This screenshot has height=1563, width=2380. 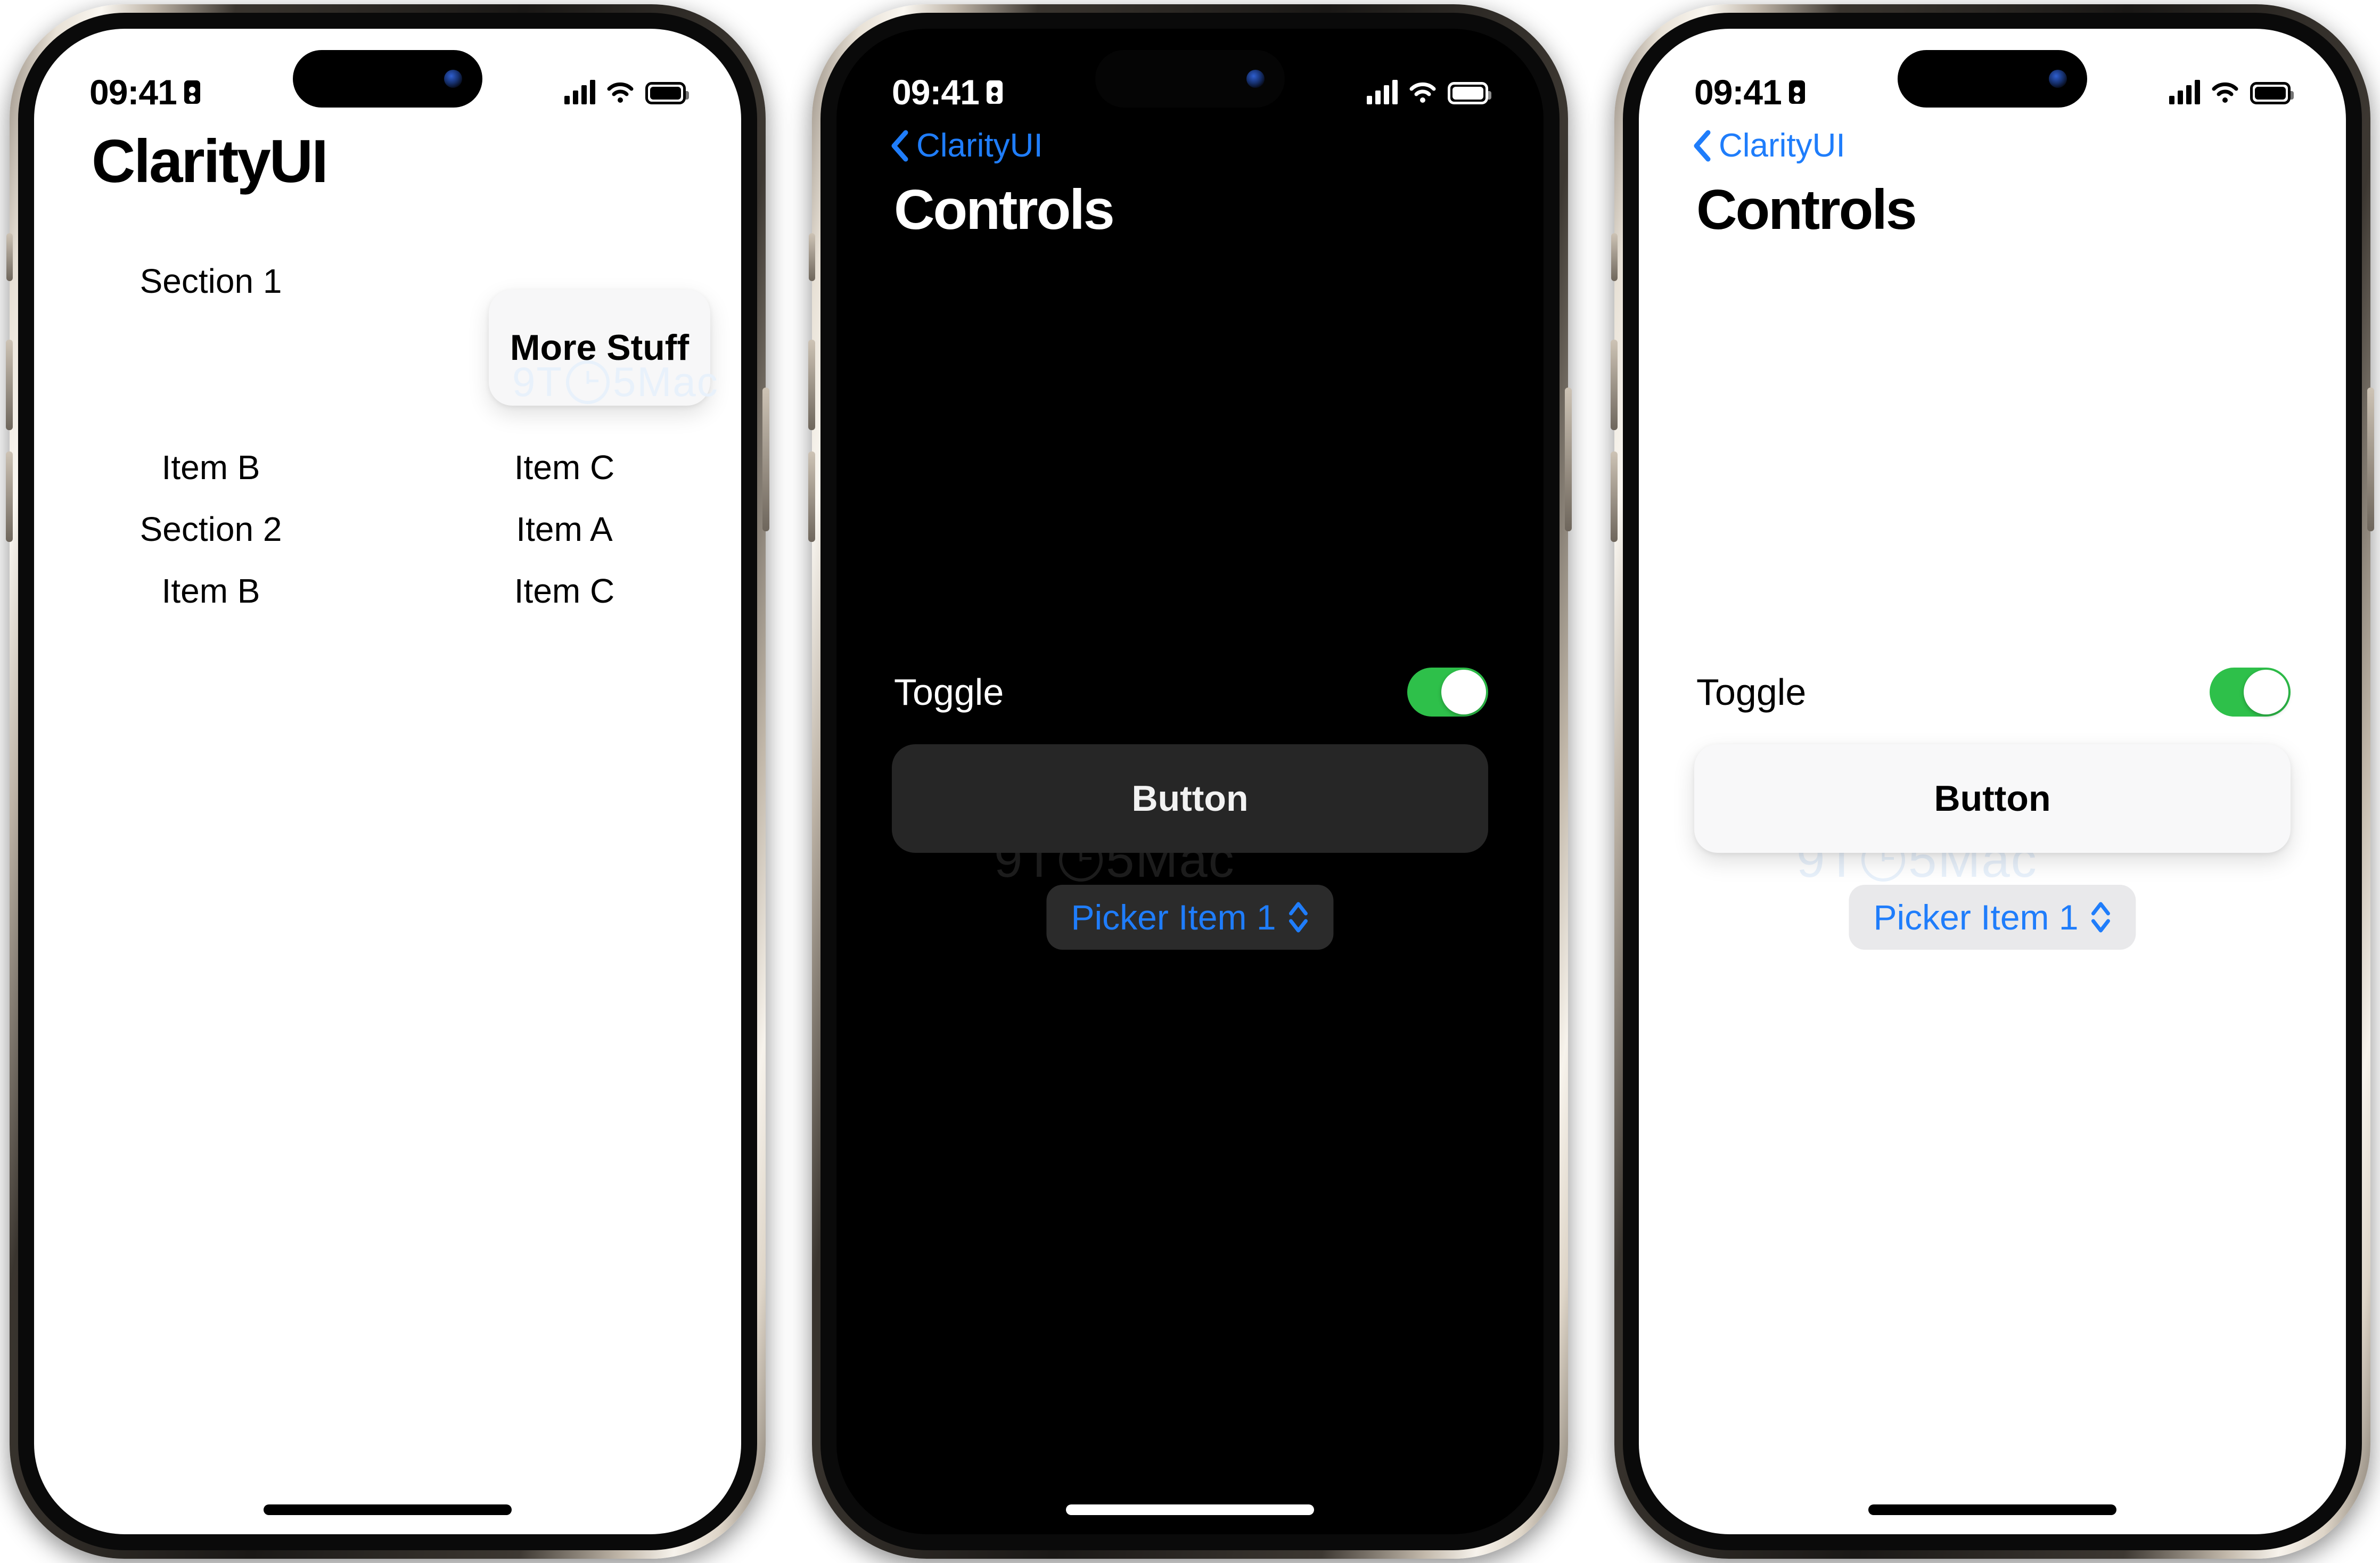 I want to click on more-stuff-card: More Stuff 9T 5Mac, so click(x=604, y=348).